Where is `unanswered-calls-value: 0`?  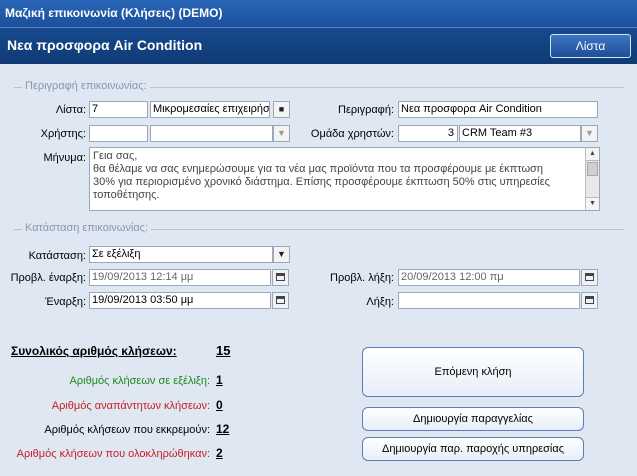
unanswered-calls-value: 0 is located at coordinates (219, 405).